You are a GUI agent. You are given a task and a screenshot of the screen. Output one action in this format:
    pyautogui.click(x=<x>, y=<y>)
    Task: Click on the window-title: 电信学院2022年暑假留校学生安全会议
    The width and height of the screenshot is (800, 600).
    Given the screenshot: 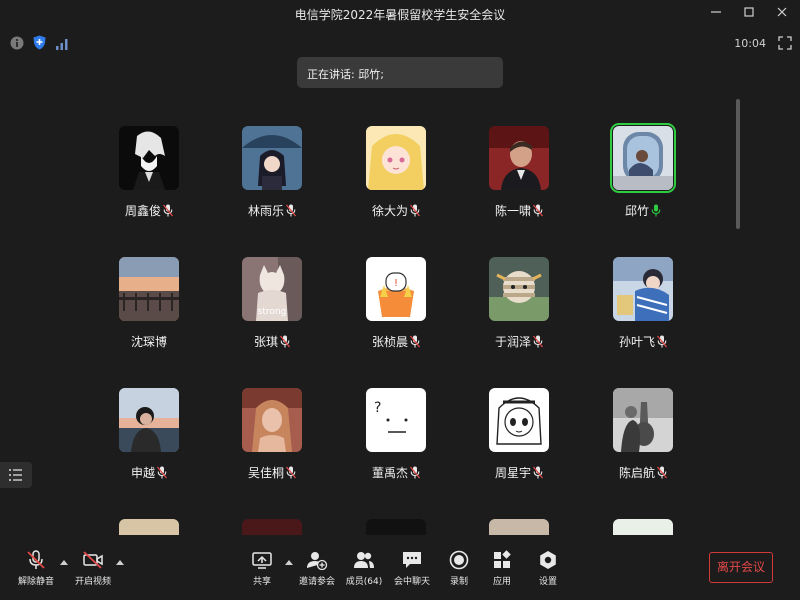 What is the action you would take?
    pyautogui.click(x=400, y=15)
    